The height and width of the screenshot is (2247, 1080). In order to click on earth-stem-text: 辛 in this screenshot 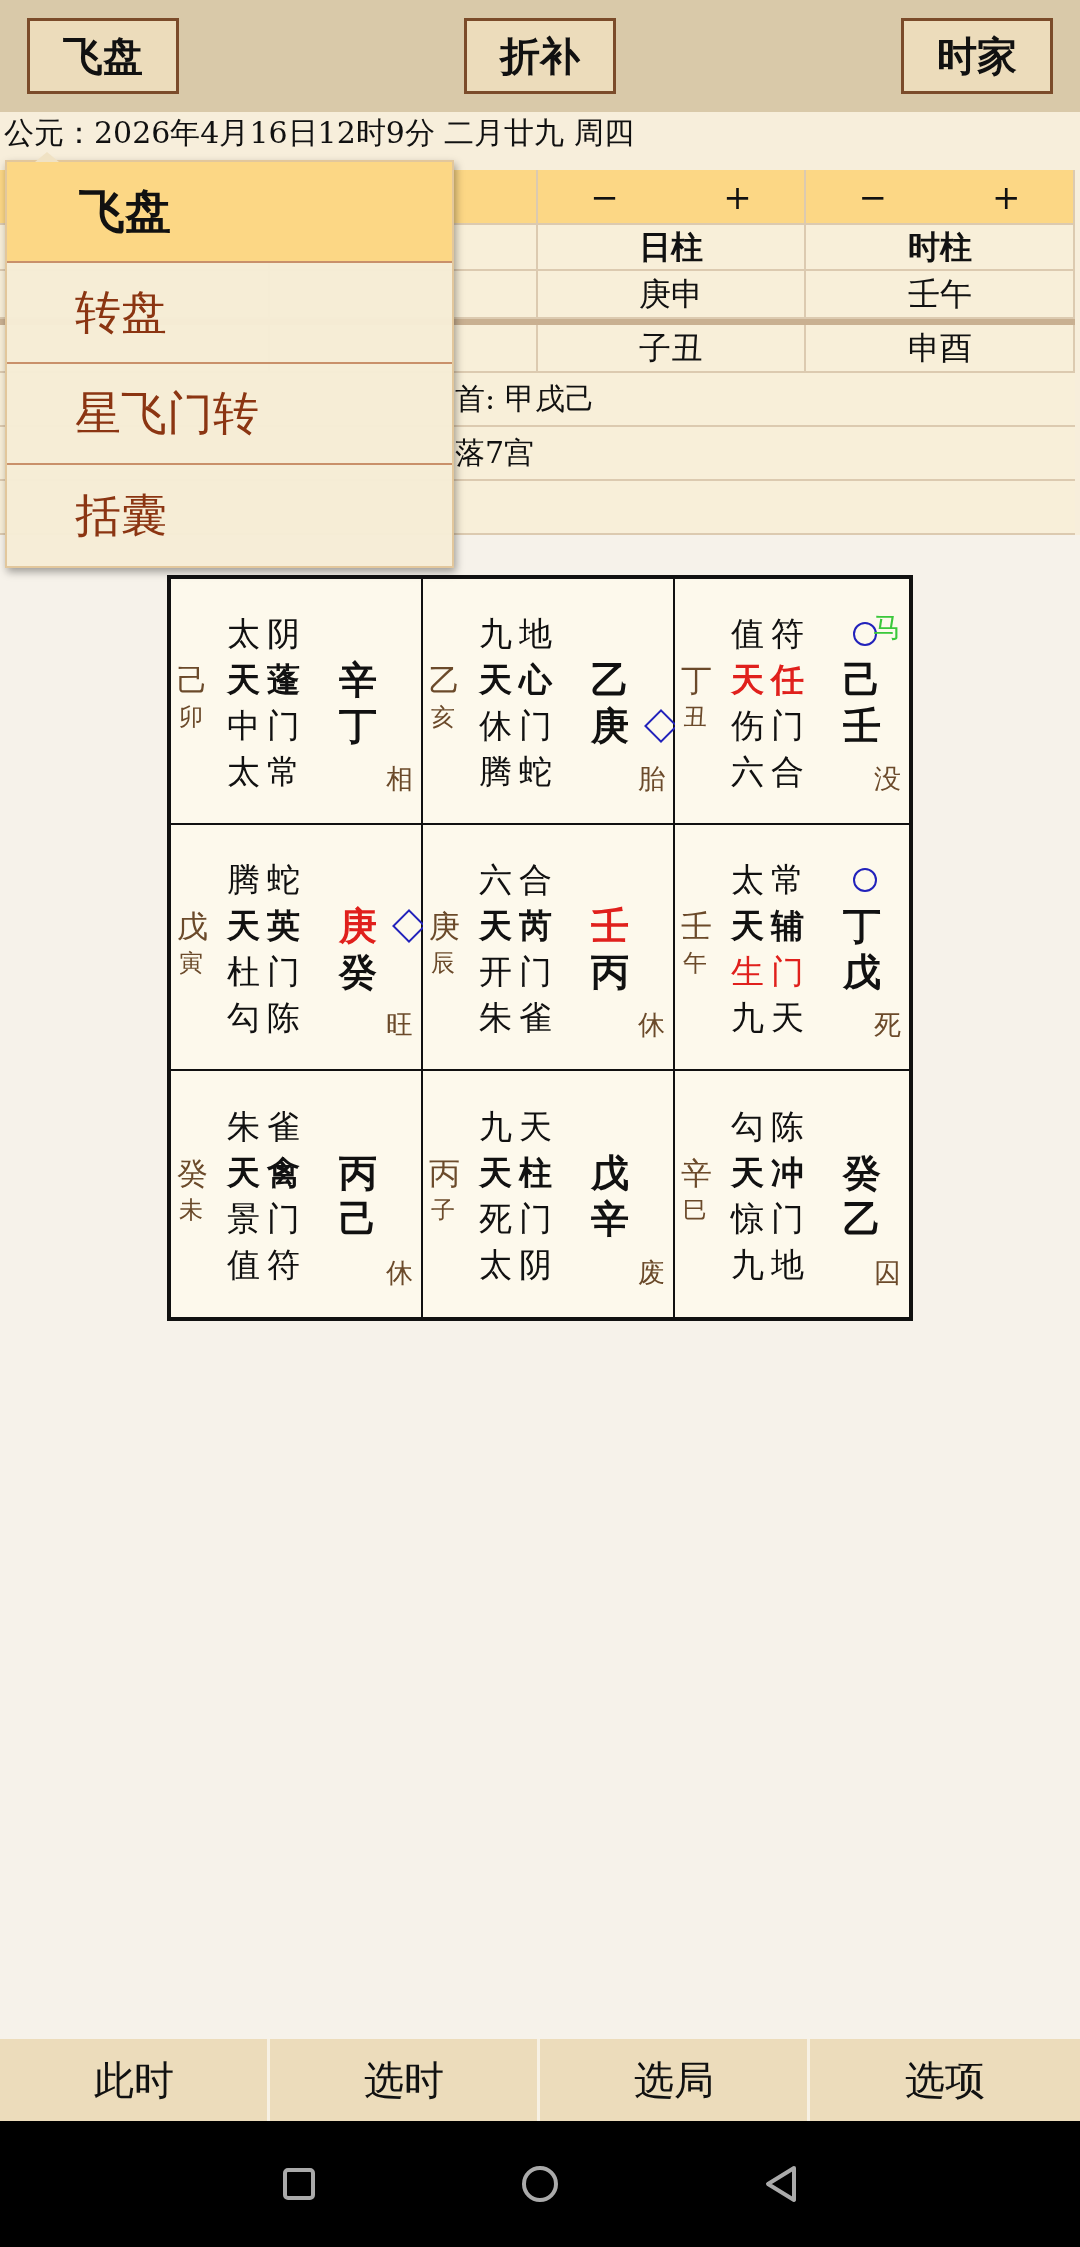, I will do `click(610, 1219)`.